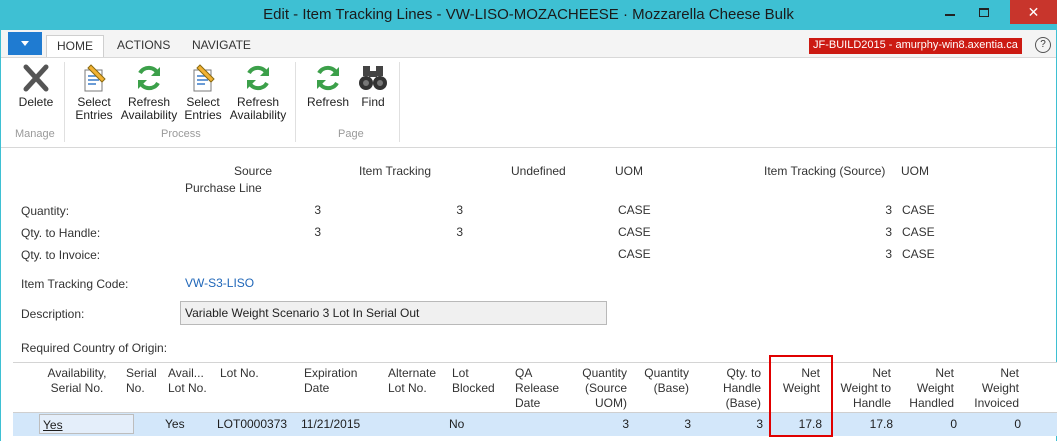 This screenshot has width=1057, height=441. Describe the element at coordinates (61, 255) in the screenshot. I see `qty-to-invoice-label: Qty. to Invoice:` at that location.